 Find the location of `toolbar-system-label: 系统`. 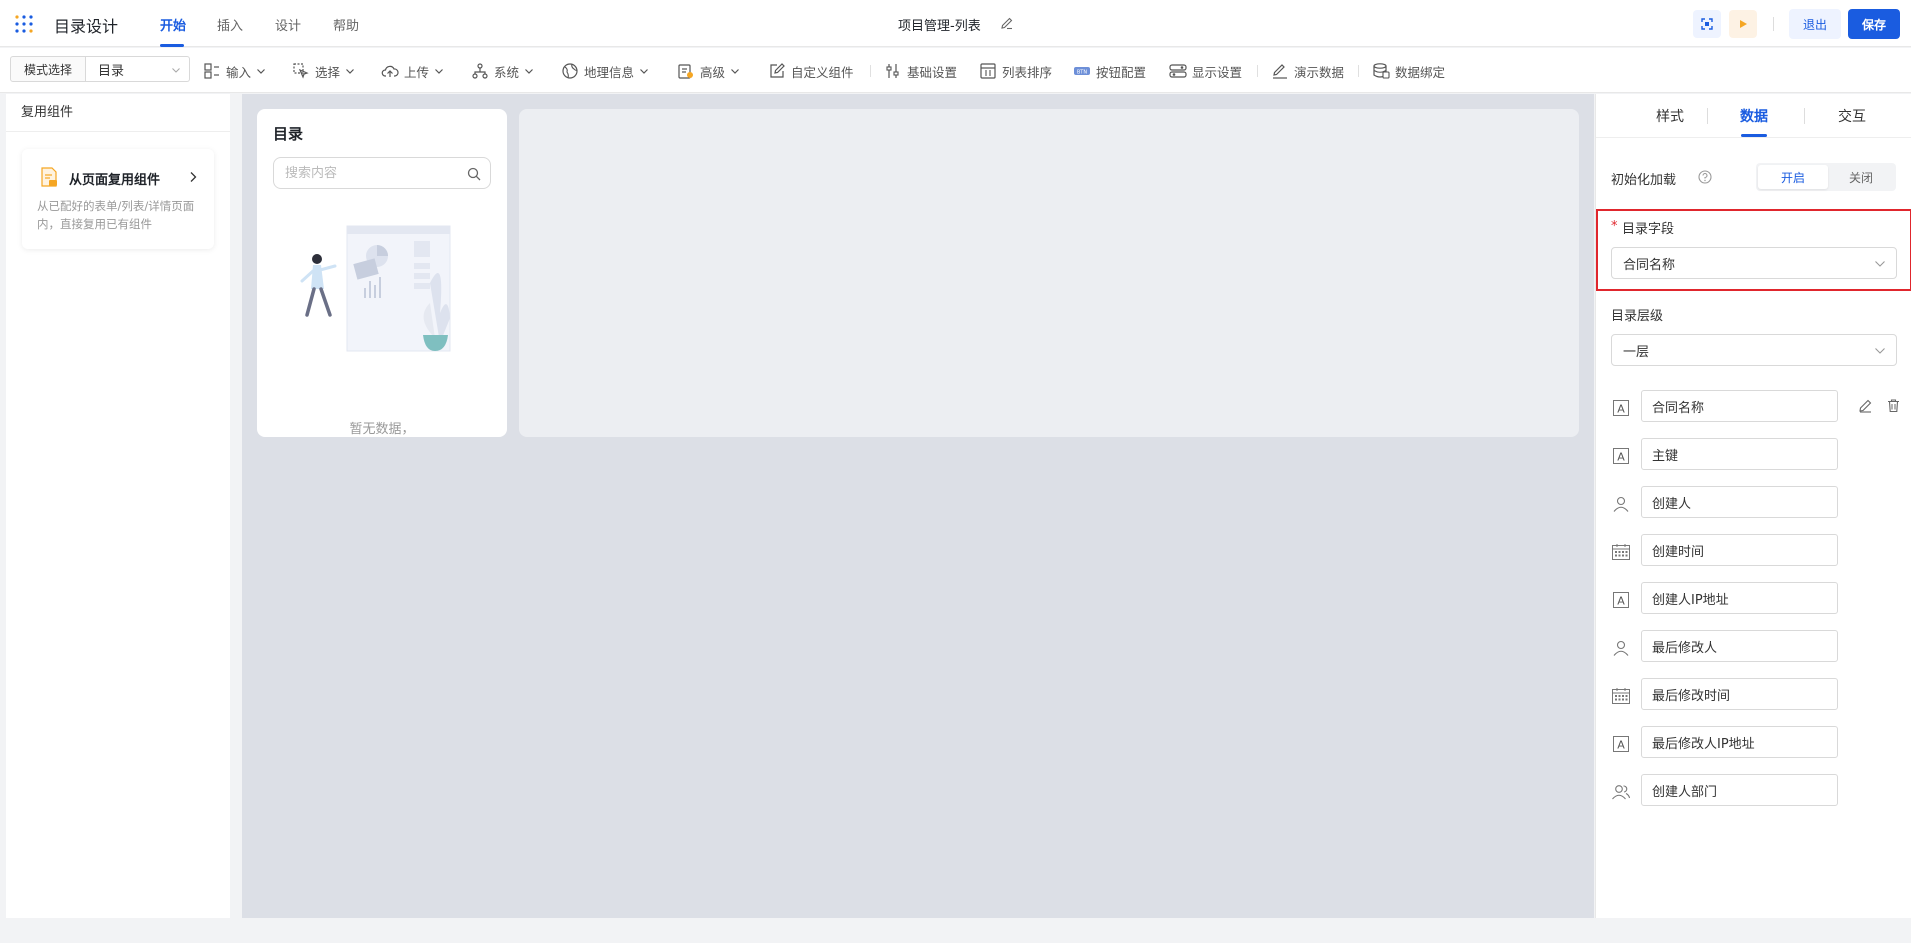

toolbar-system-label: 系统 is located at coordinates (507, 72).